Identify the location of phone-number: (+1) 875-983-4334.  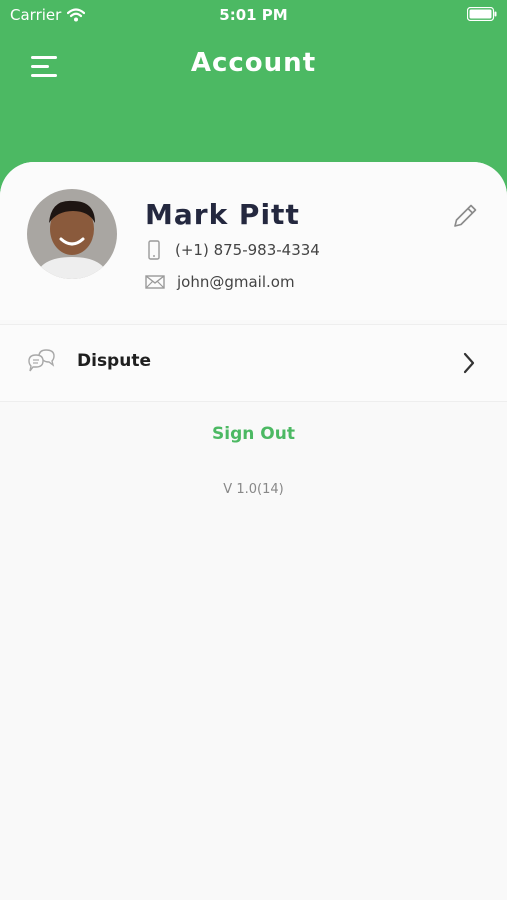
(247, 250).